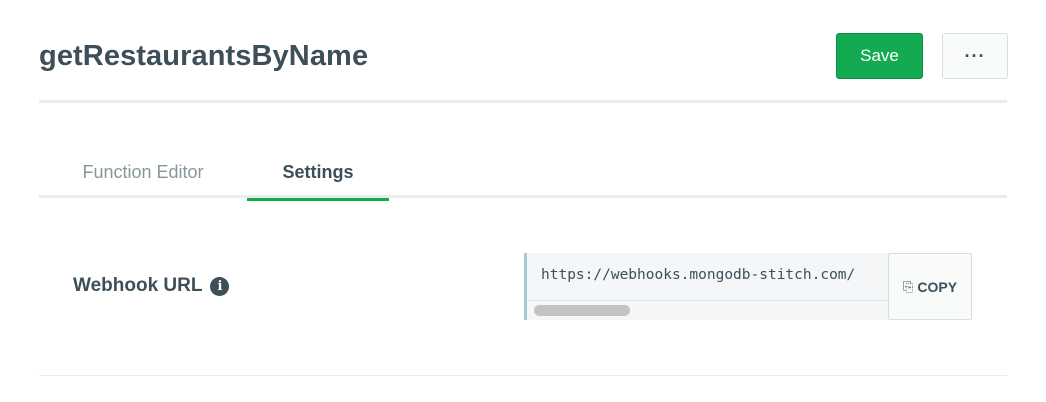 The height and width of the screenshot is (402, 1046). I want to click on webhook-url-label-group: Webhook URL i, so click(151, 286).